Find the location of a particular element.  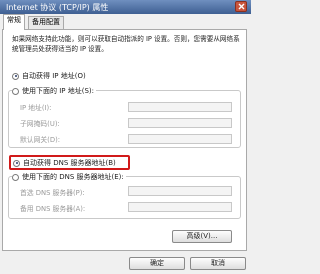

ip-auto-label: 自动获得 IP 地址(O) is located at coordinates (54, 76).